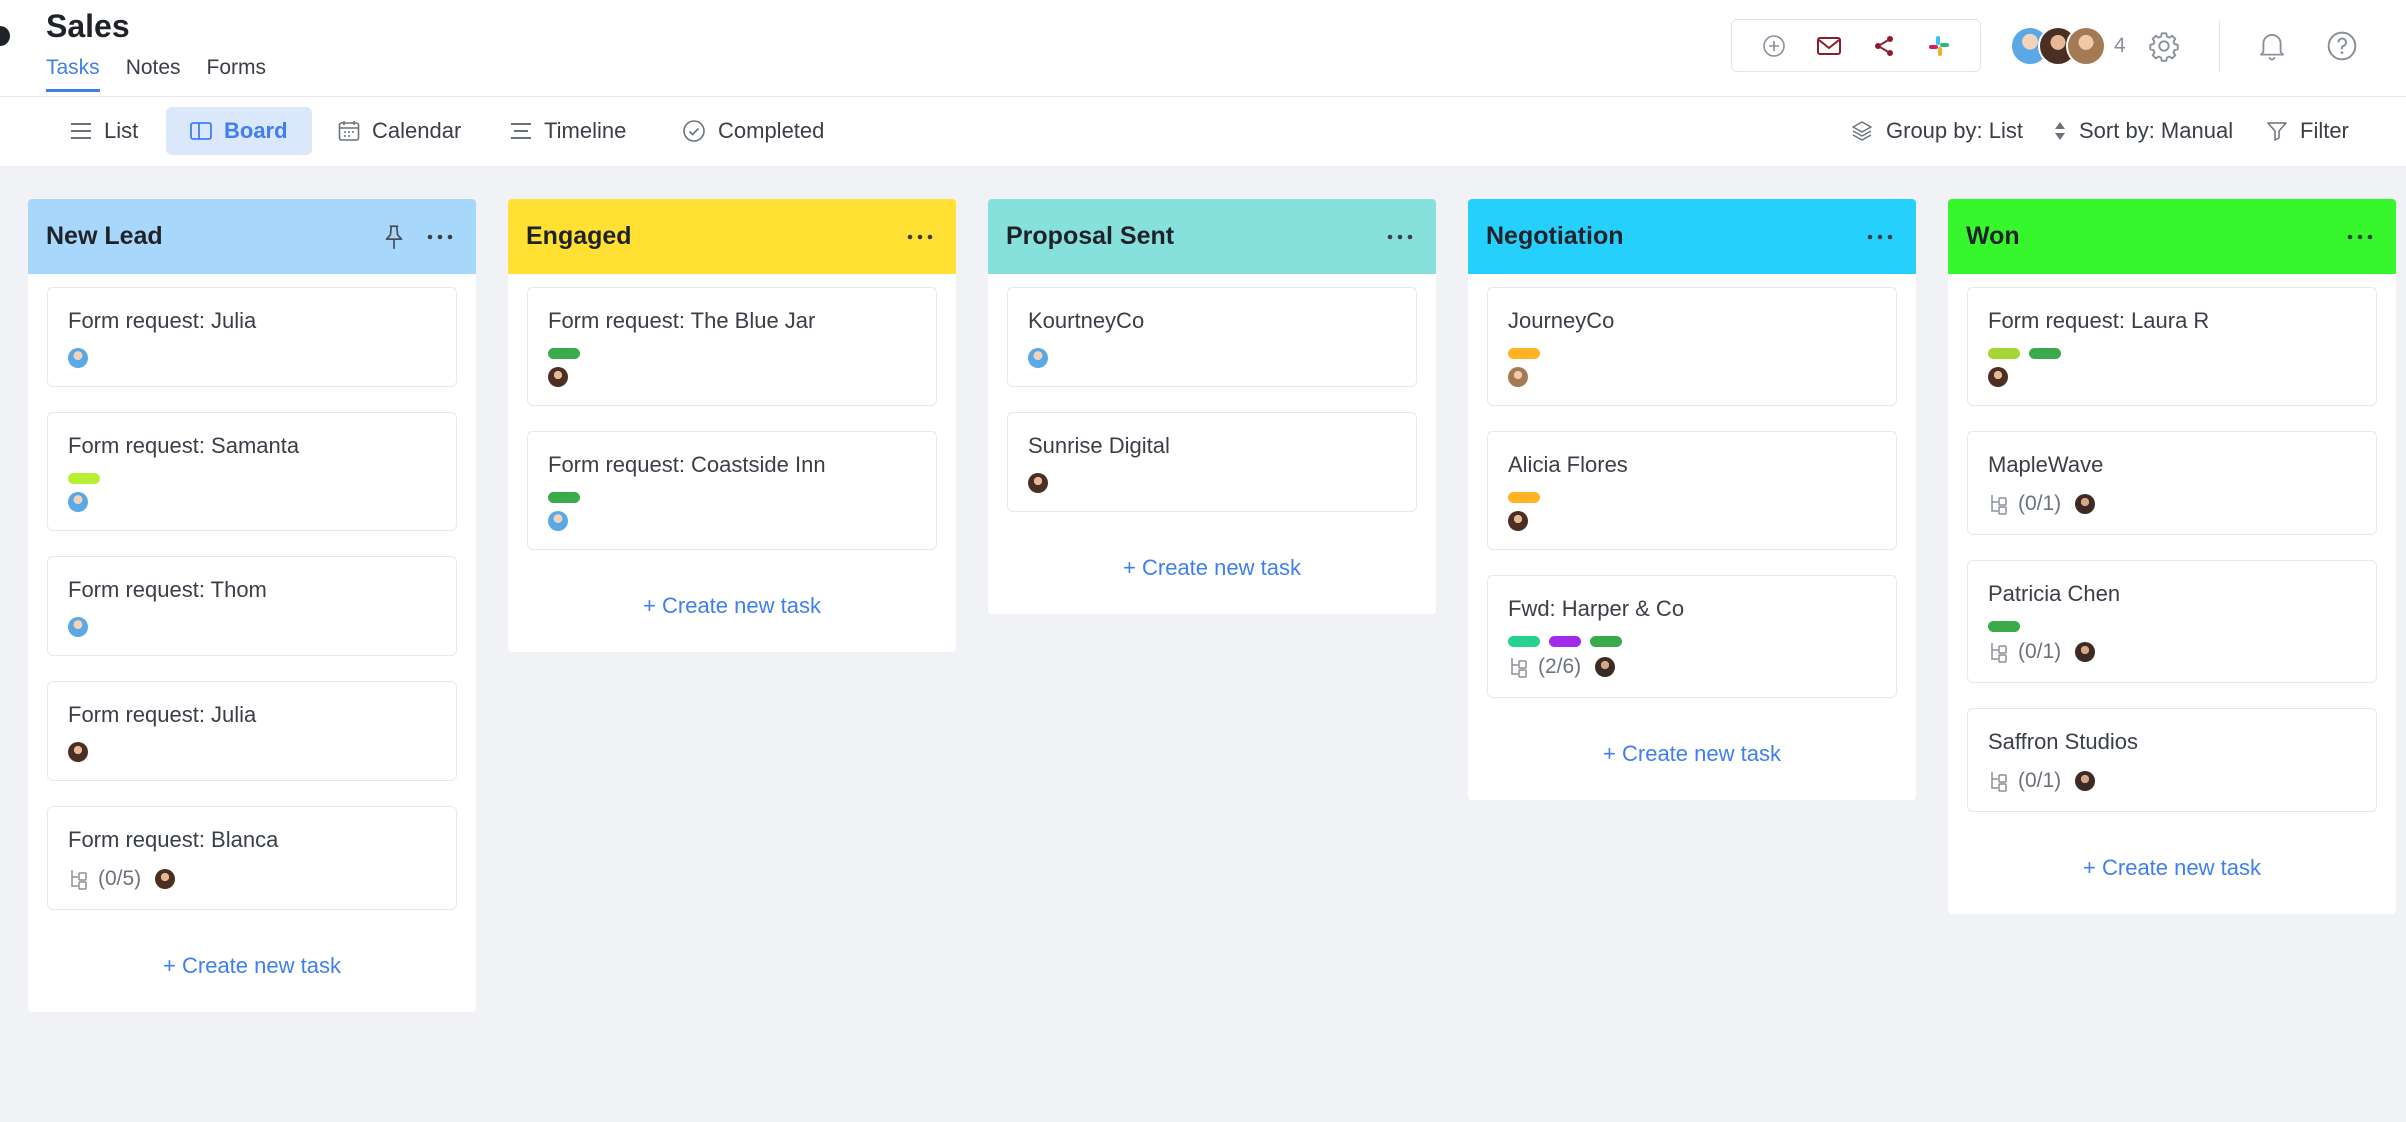 Image resolution: width=2406 pixels, height=1122 pixels. What do you see at coordinates (2172, 621) in the screenshot?
I see `task-card: Patricia Chen (0/1)` at bounding box center [2172, 621].